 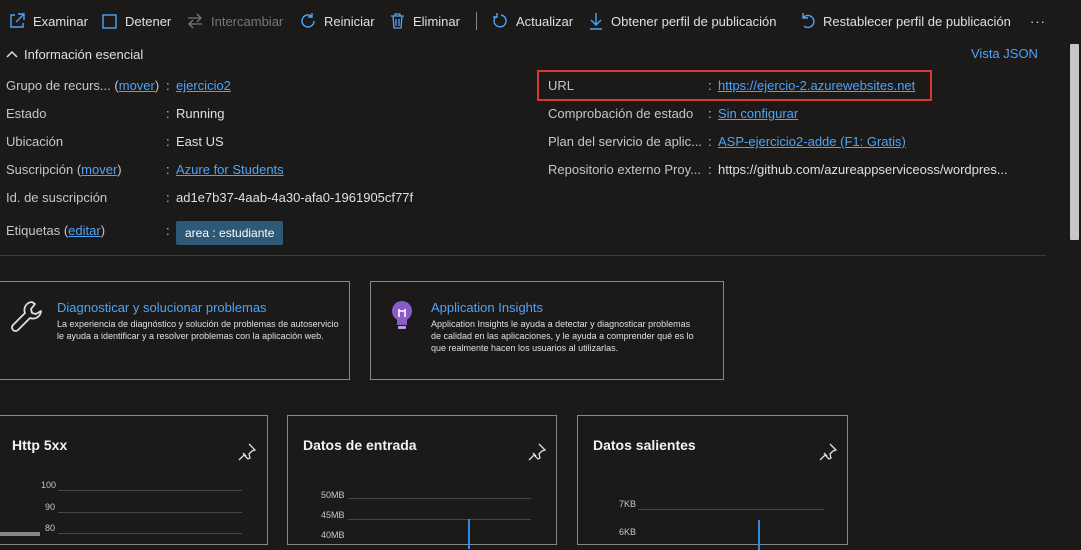 What do you see at coordinates (60, 21) in the screenshot?
I see `browse-label: Examinar` at bounding box center [60, 21].